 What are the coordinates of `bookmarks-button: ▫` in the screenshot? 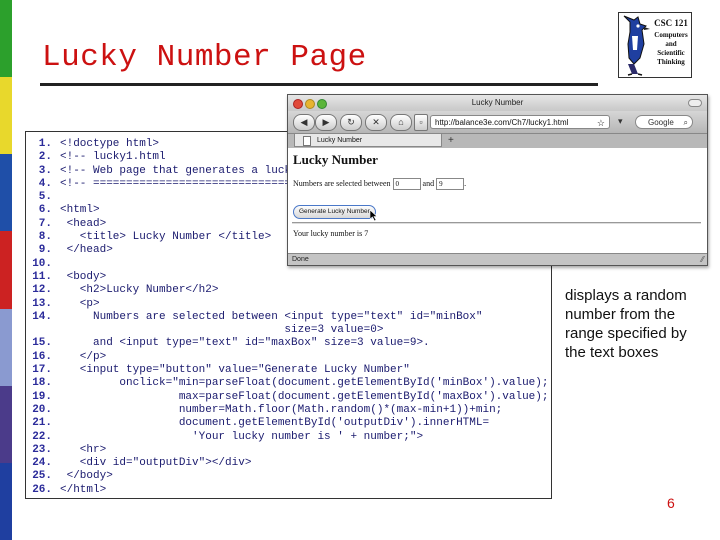 It's located at (421, 122).